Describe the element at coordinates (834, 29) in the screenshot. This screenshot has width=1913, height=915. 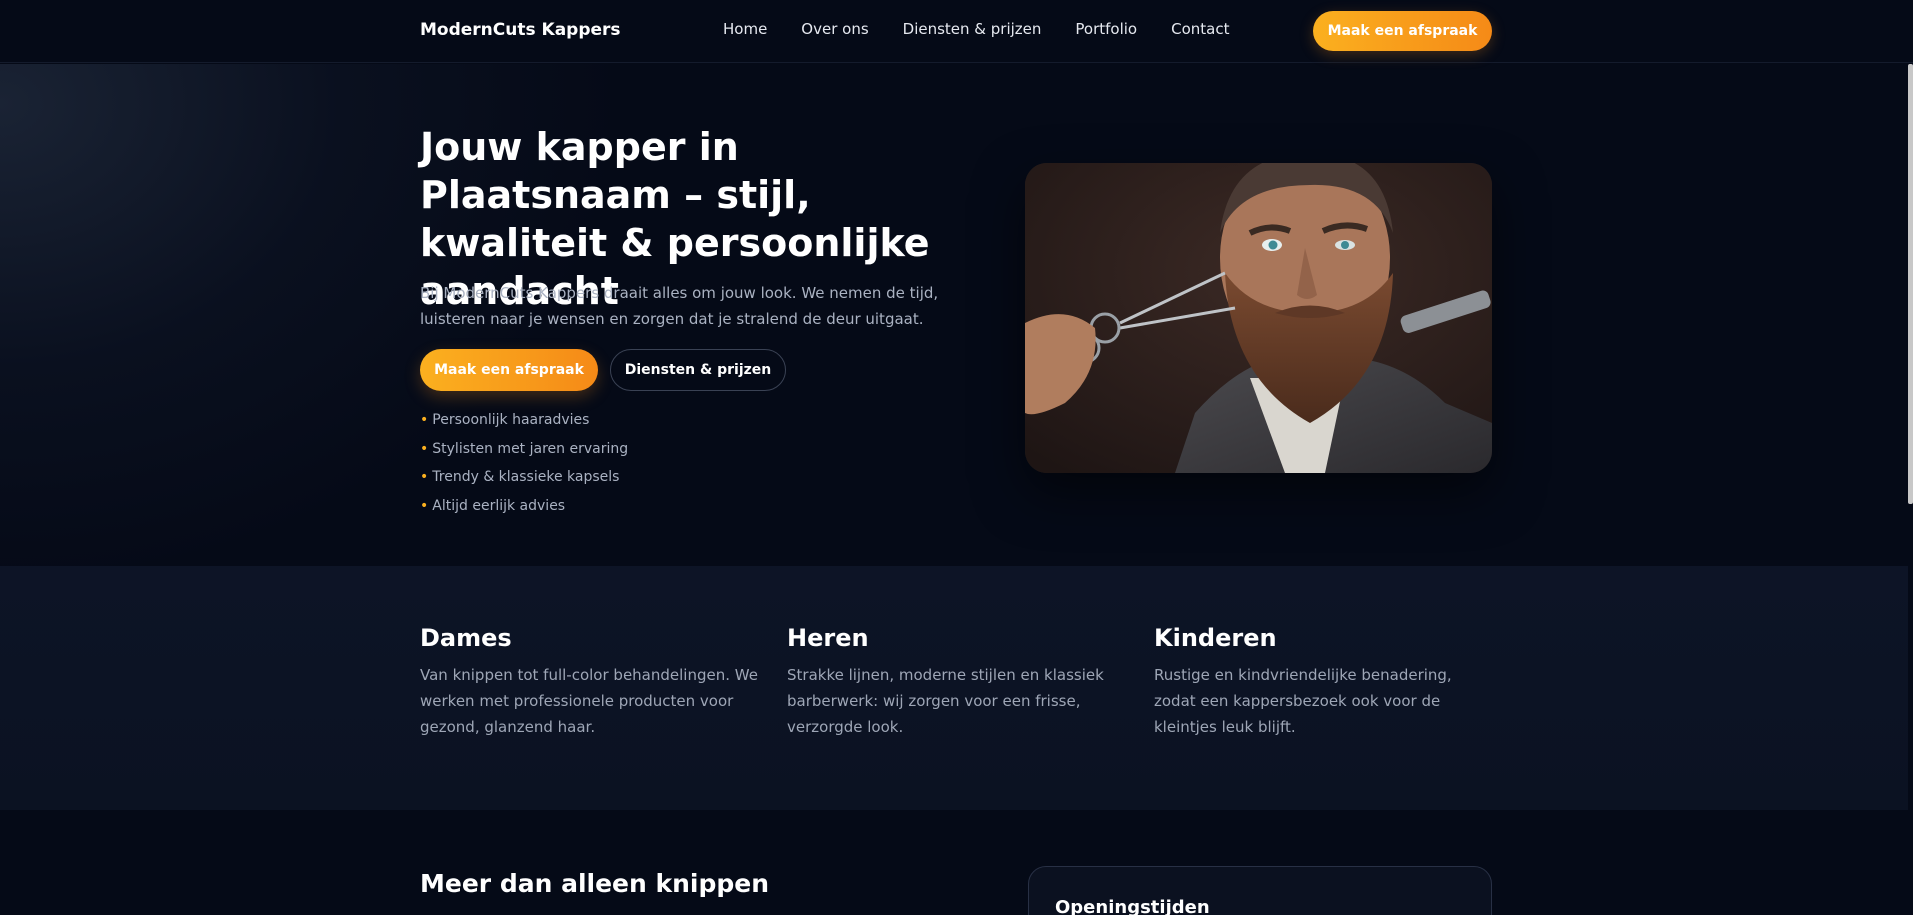
I see `nav-over-ons: Over ons` at that location.